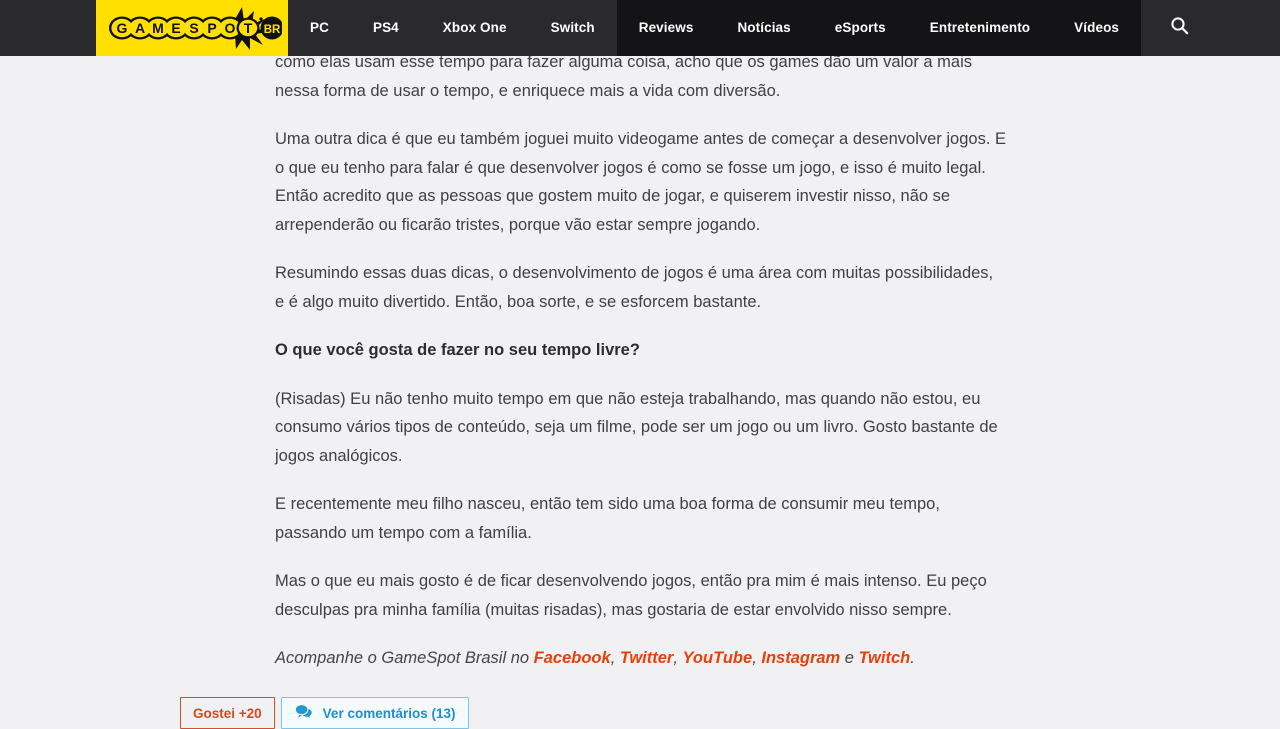 Image resolution: width=1280 pixels, height=729 pixels. I want to click on social-link-facebook: Facebook, so click(572, 658).